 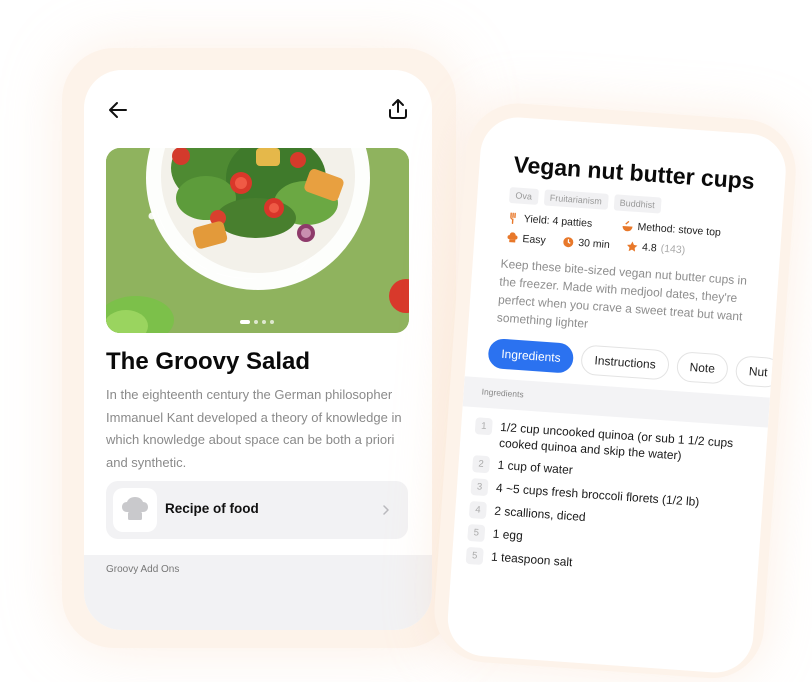 What do you see at coordinates (143, 569) in the screenshot?
I see `add-ons-label: Groovy Add Ons` at bounding box center [143, 569].